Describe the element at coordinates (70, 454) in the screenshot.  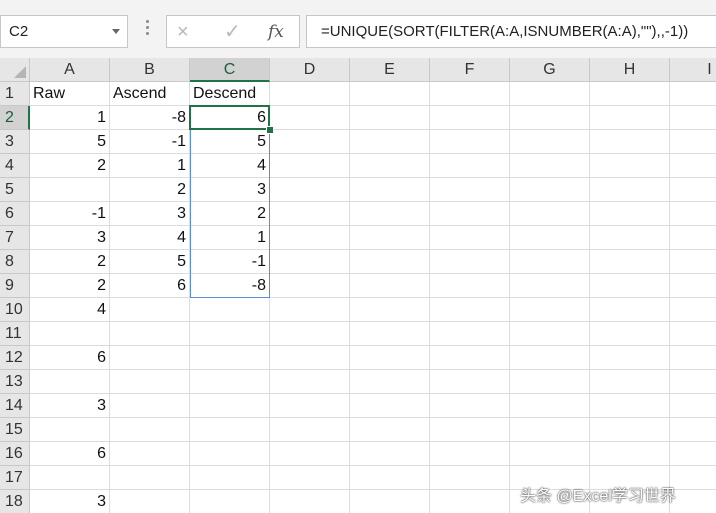
I see `cell-a16: 6` at that location.